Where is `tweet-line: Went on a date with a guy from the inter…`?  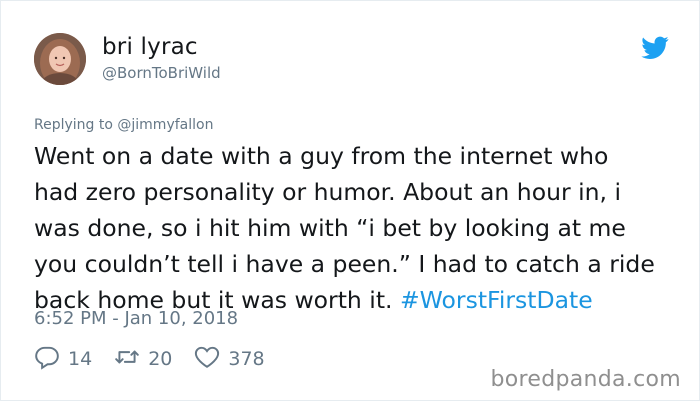 tweet-line: Went on a date with a guy from the inter… is located at coordinates (321, 156).